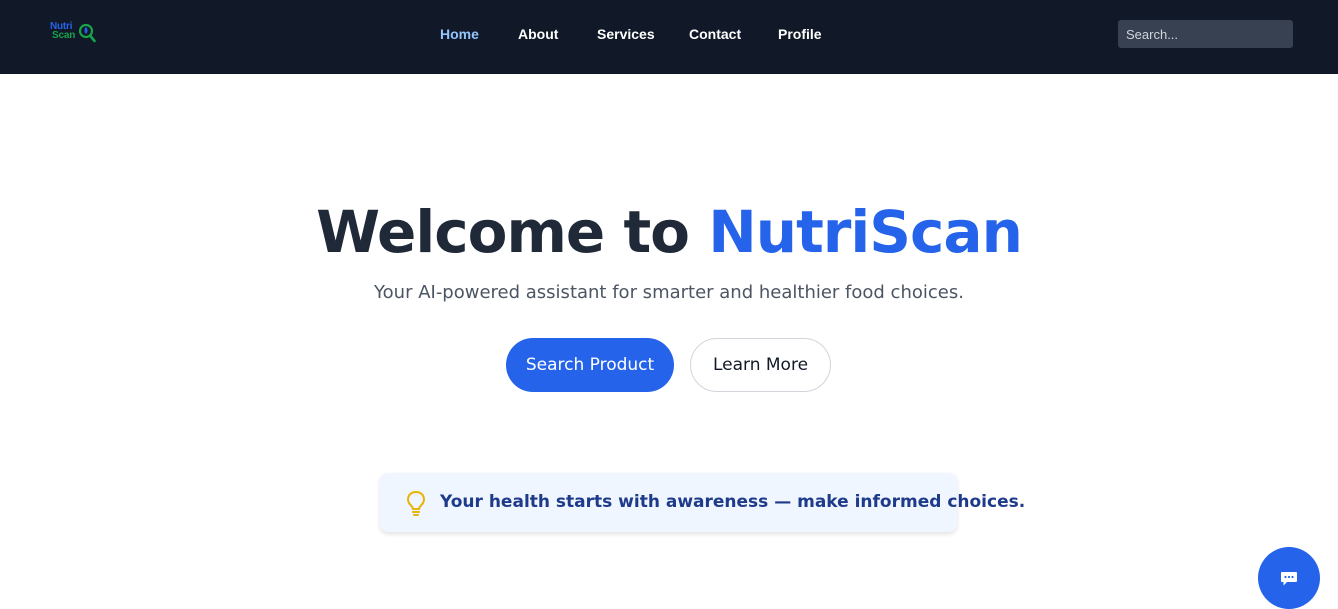 This screenshot has width=1338, height=609. I want to click on search-input, so click(1205, 34).